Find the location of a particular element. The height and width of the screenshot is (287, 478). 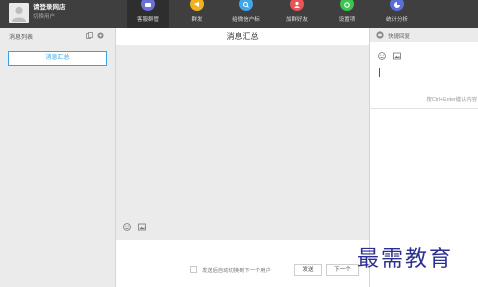

top-bar: 请登录网店 切换用户 客服群管 群发 给微信户标 加群好友 设置项 统计分析 is located at coordinates (239, 14).